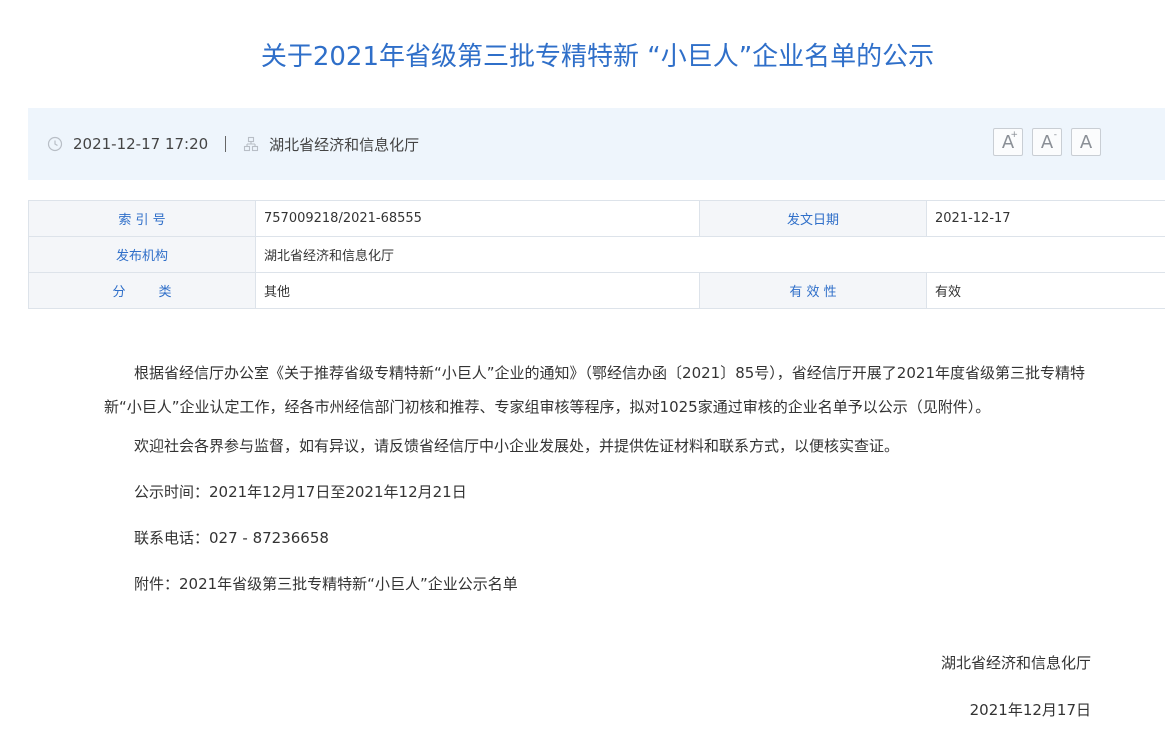  I want to click on table-row: 发布机构 湖北省经济和信息化厅, so click(596, 254).